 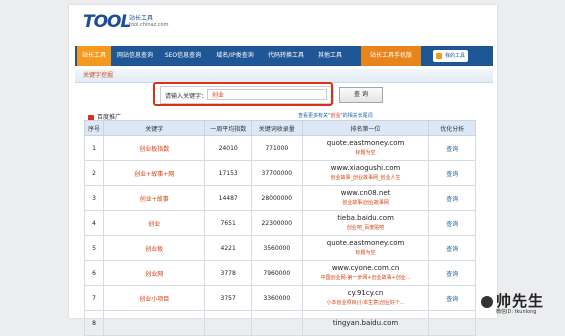 What do you see at coordinates (94, 323) in the screenshot?
I see `row-number: 8` at bounding box center [94, 323].